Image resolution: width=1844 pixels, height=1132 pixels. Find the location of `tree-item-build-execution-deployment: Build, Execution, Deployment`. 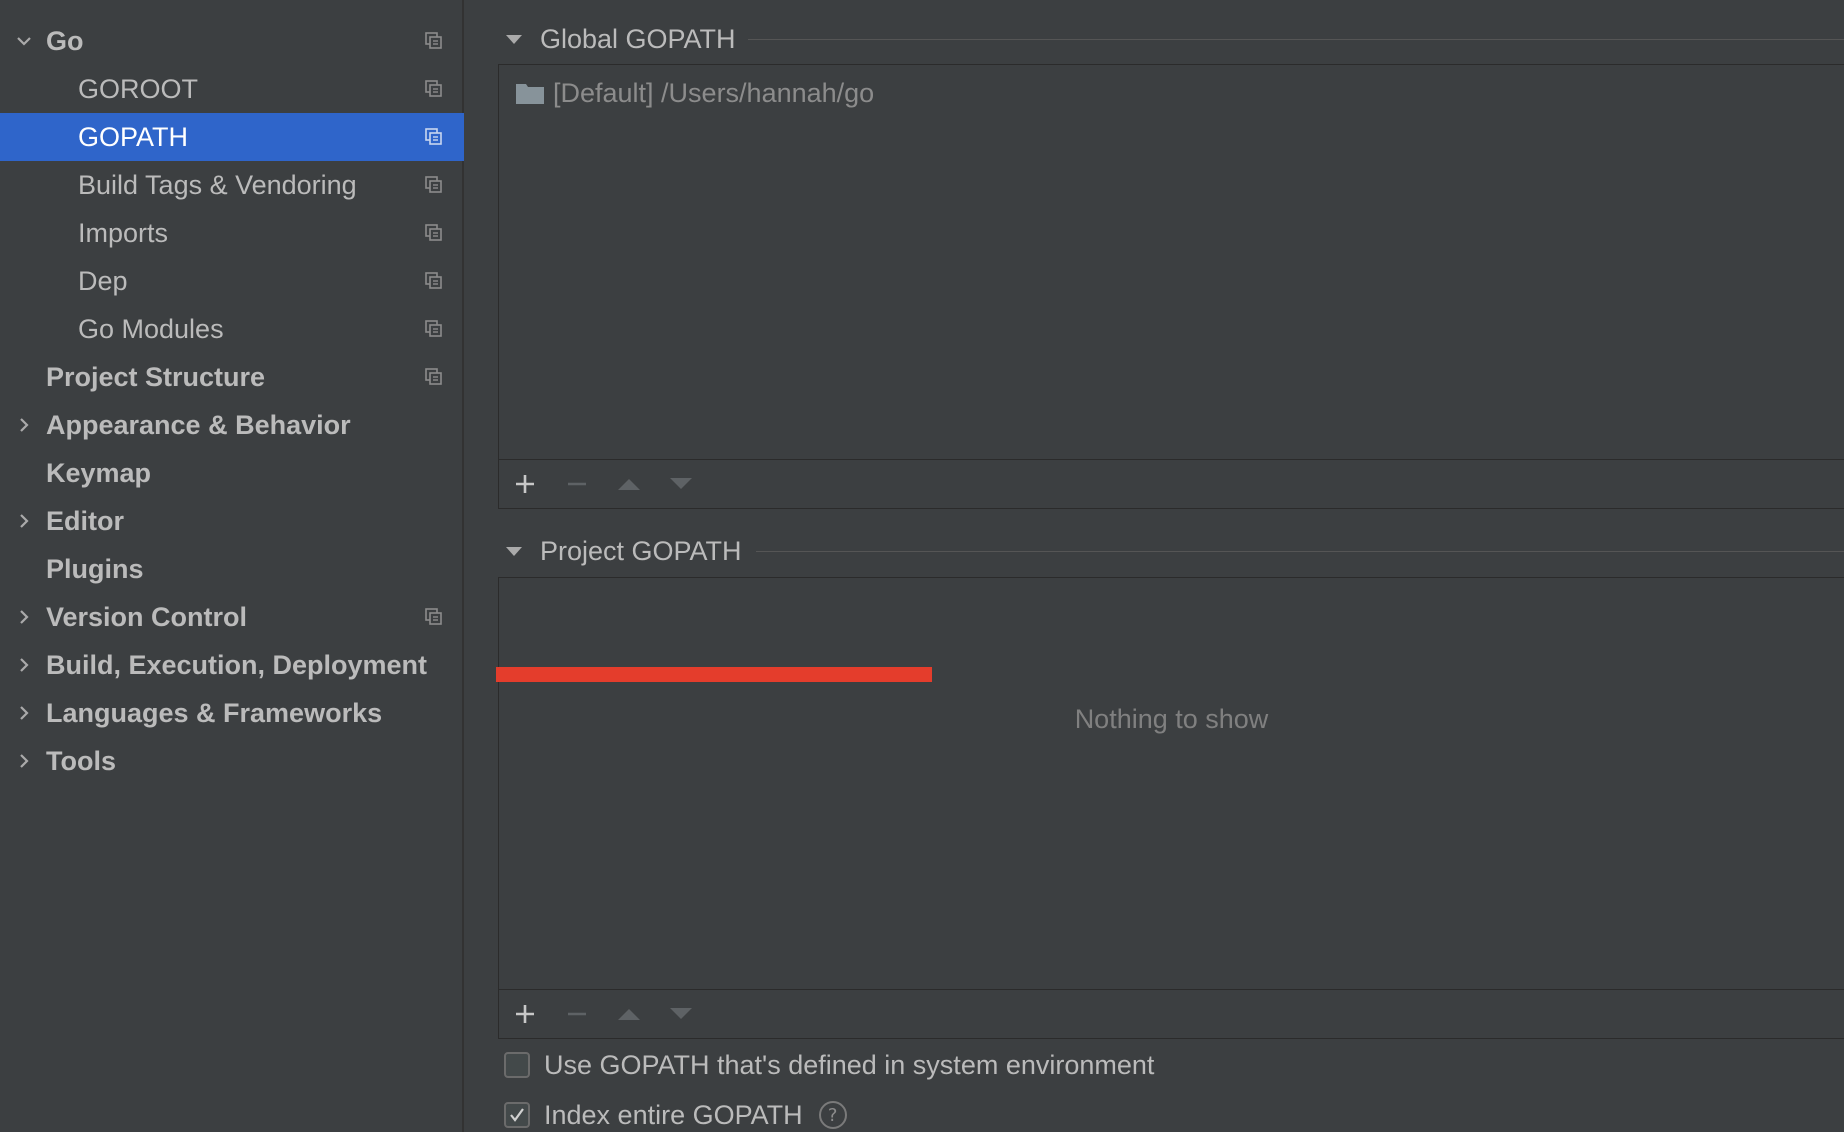

tree-item-build-execution-deployment: Build, Execution, Deployment is located at coordinates (232, 665).